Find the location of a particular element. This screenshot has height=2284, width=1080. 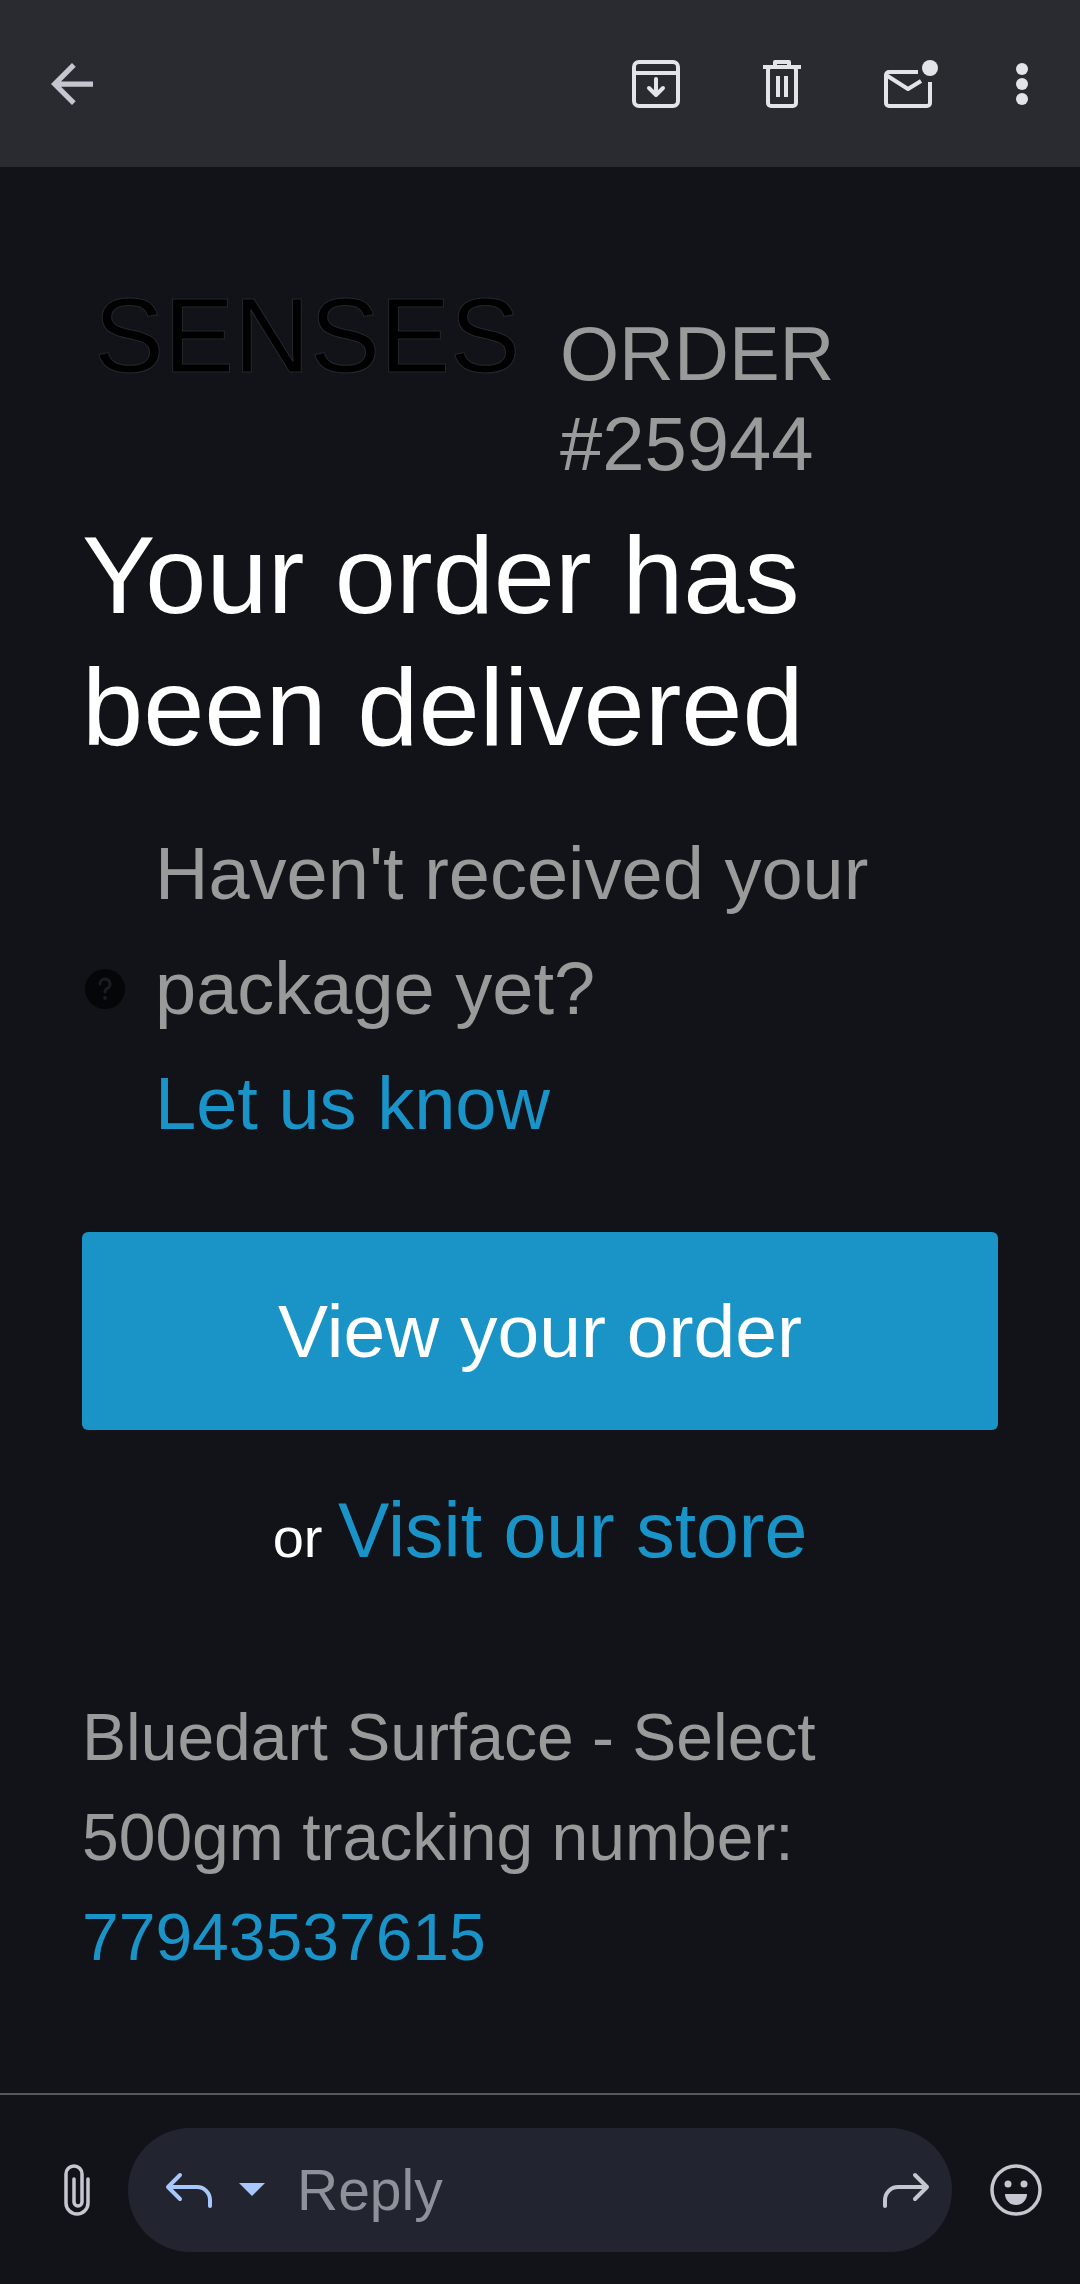

shipping-text: Bluedart Surface - Select 500gm tracking number: 77943537615 is located at coordinates (449, 1837).